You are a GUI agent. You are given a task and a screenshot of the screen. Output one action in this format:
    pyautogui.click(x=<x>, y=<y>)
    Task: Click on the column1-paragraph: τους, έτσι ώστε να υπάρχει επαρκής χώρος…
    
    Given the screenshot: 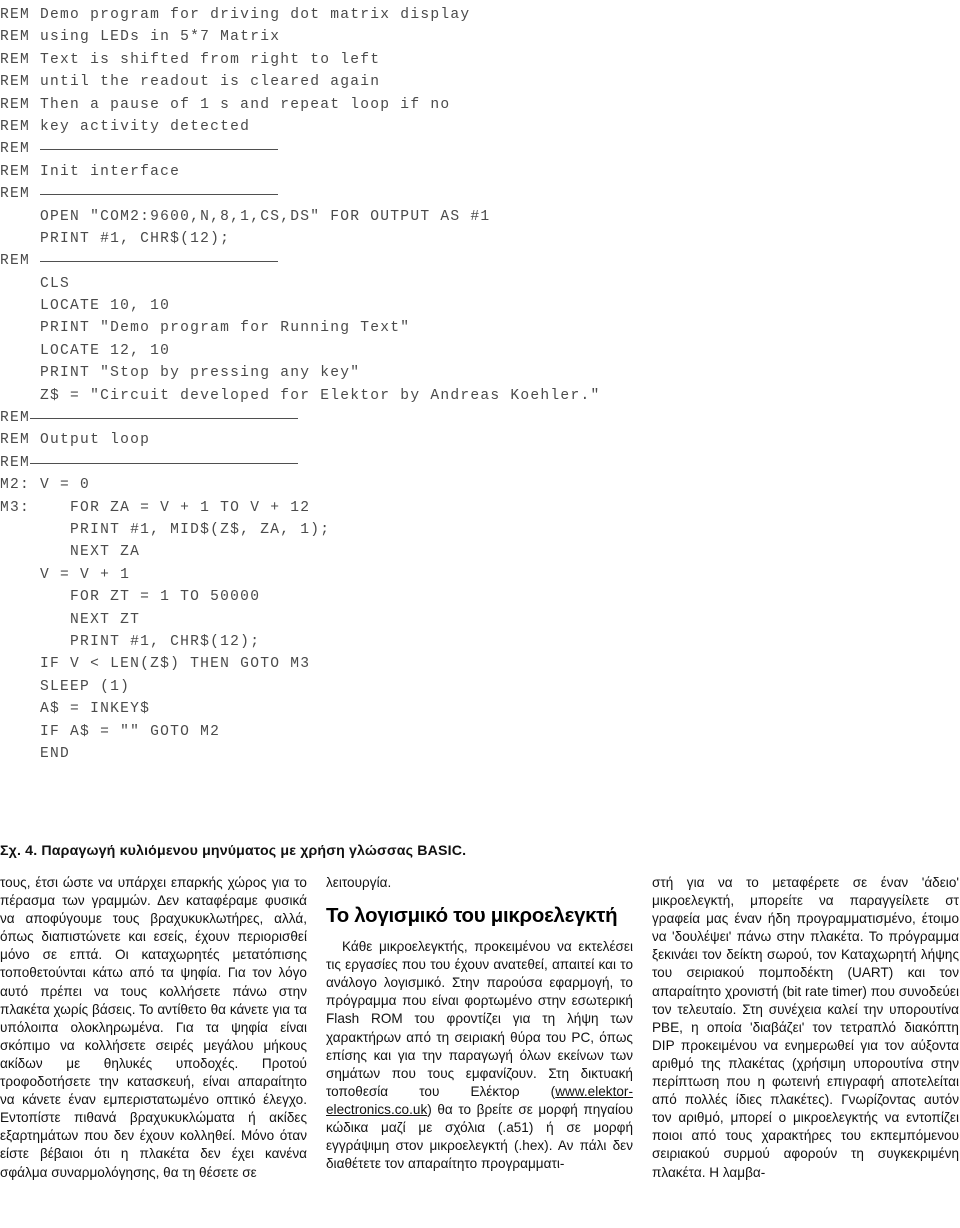 What is the action you would take?
    pyautogui.click(x=153, y=1027)
    